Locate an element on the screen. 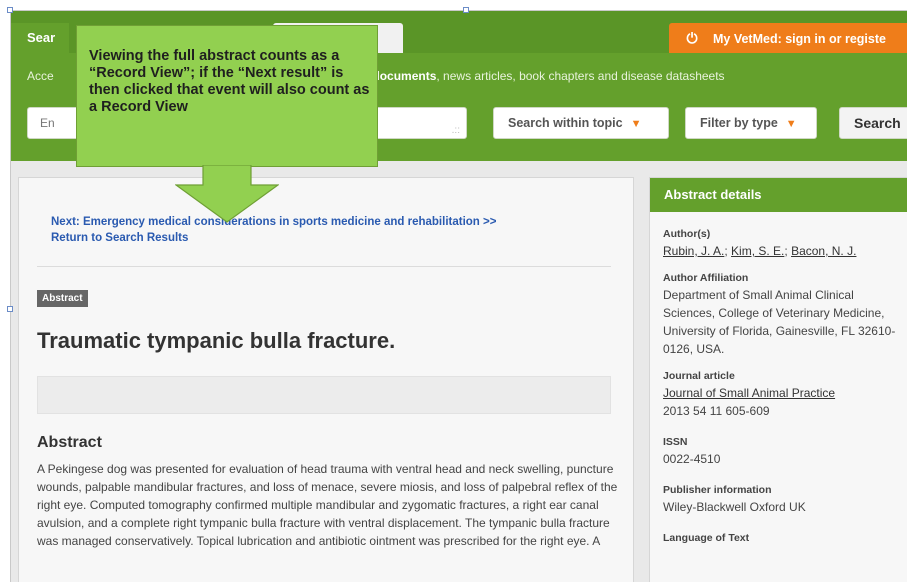 This screenshot has width=907, height=582. resize-grip-icon: .:: is located at coordinates (456, 131).